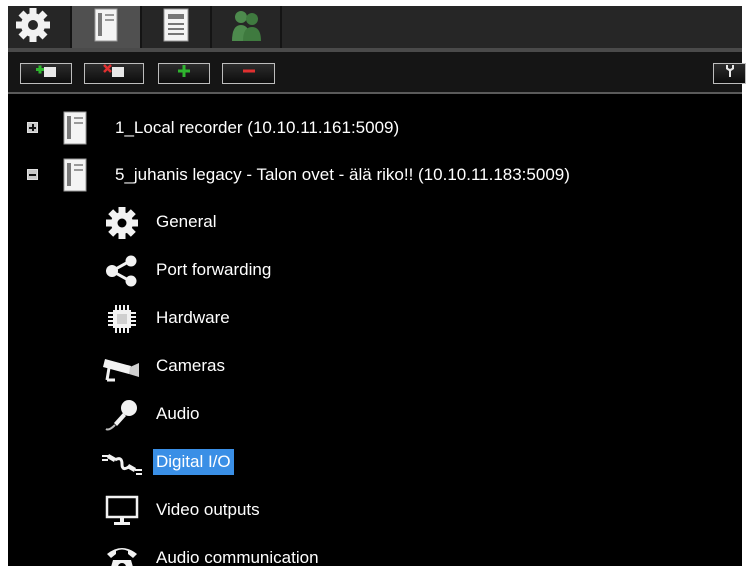  I want to click on tree-item-port-forwarding: Port forwarding, so click(375, 271).